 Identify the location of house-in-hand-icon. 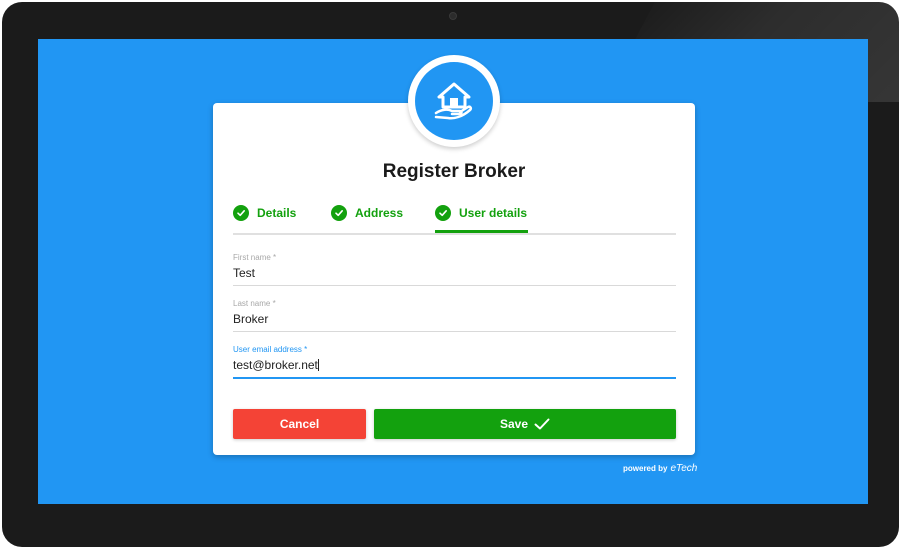
(454, 101).